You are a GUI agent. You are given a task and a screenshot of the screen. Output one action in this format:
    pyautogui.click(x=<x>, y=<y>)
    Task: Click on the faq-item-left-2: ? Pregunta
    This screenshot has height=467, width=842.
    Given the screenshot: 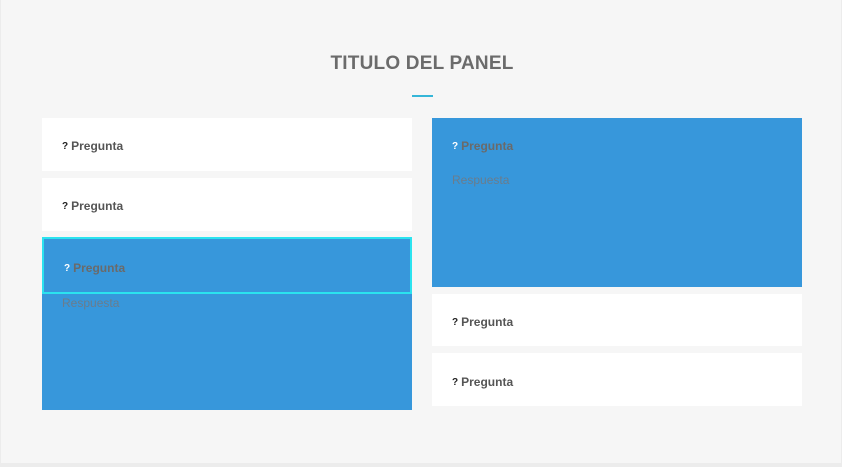 What is the action you would take?
    pyautogui.click(x=227, y=204)
    